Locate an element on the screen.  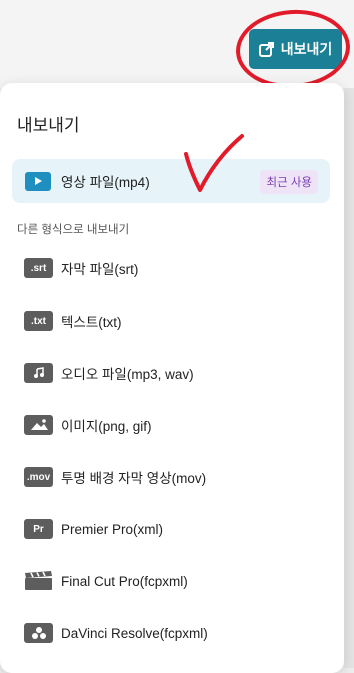
export-srt-label: 자막 파일(srt) is located at coordinates (100, 269).